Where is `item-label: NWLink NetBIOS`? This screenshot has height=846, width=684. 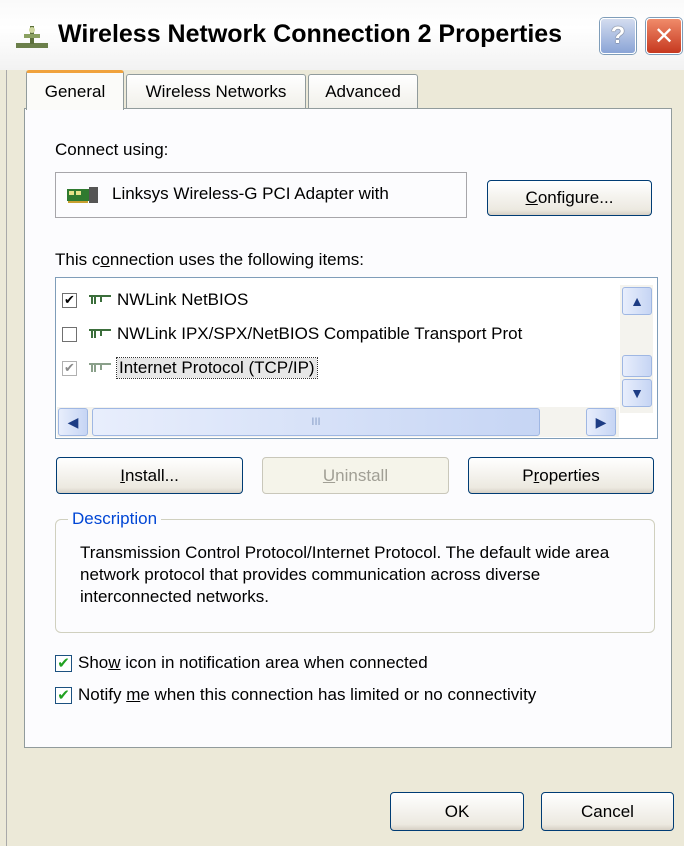 item-label: NWLink NetBIOS is located at coordinates (183, 299).